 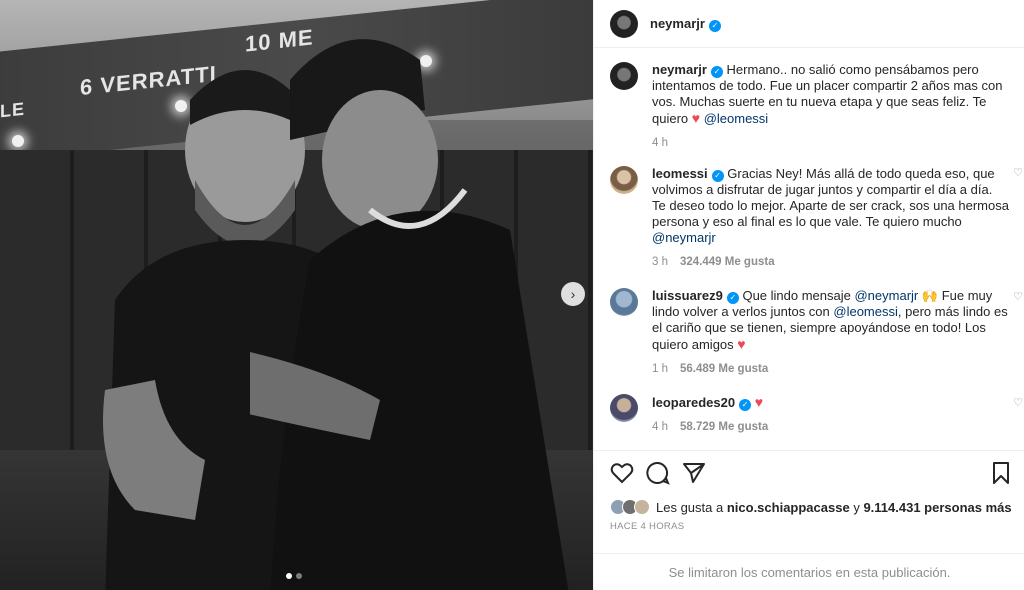 What do you see at coordinates (294, 576) in the screenshot?
I see `carousel-dots` at bounding box center [294, 576].